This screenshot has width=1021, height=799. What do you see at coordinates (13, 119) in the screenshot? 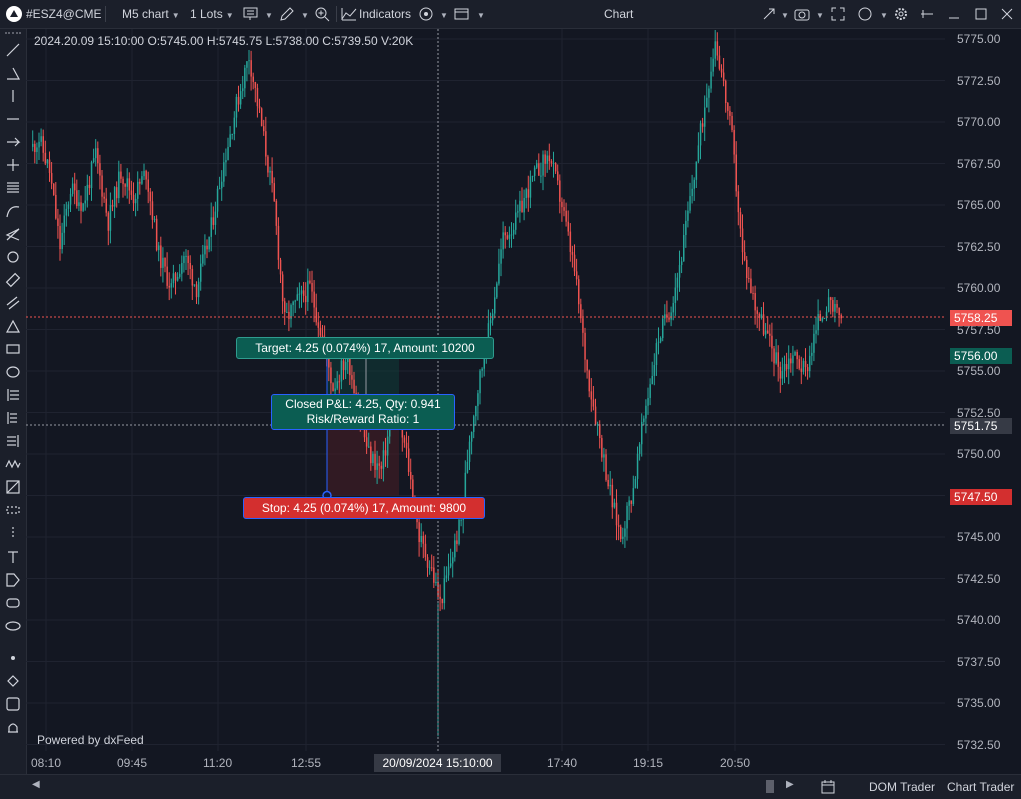
I see `horizontal-line-icon` at bounding box center [13, 119].